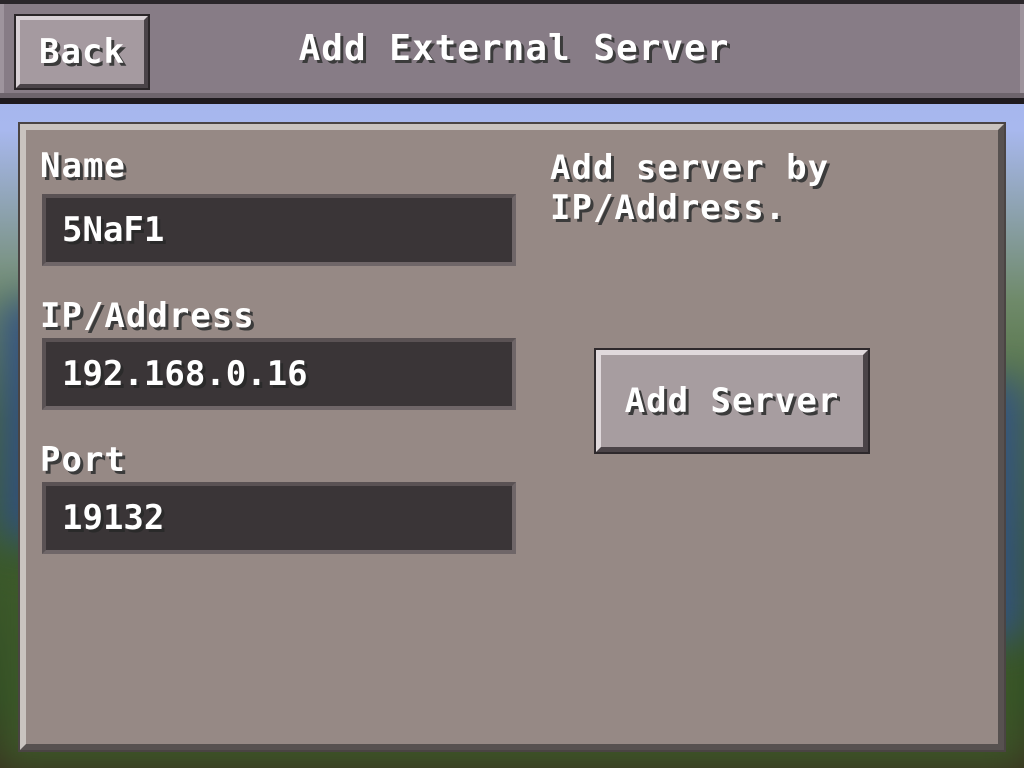 The image size is (1024, 768). I want to click on address-field: 192.168.0.16, so click(279, 374).